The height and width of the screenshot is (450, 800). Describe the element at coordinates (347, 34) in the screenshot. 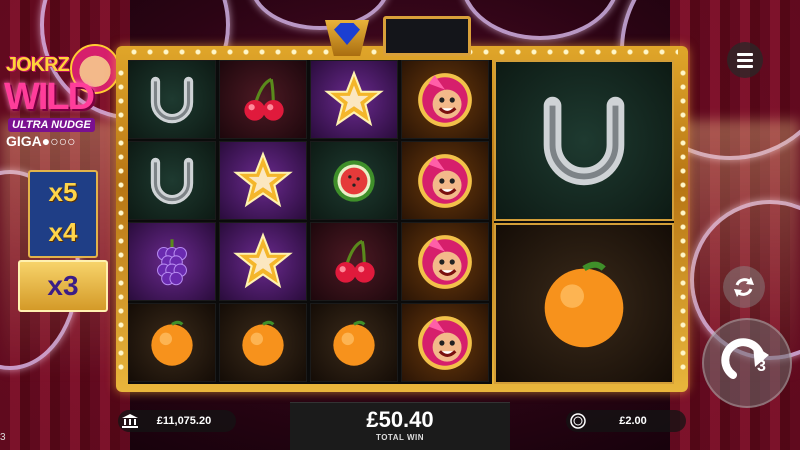

I see `sapphire-gem-icon` at that location.